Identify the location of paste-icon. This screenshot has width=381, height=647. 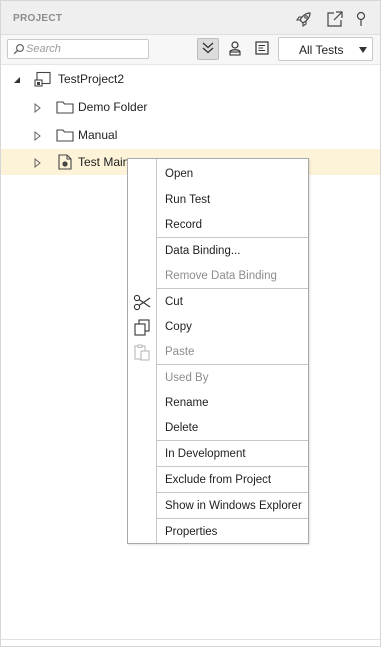
(142, 352).